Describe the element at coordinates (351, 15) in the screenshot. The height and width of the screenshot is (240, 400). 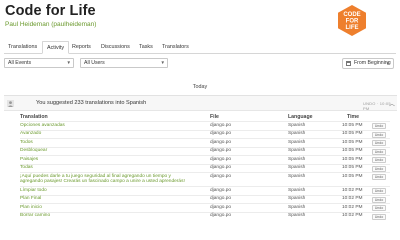
I see `logo-line1: CODE` at that location.